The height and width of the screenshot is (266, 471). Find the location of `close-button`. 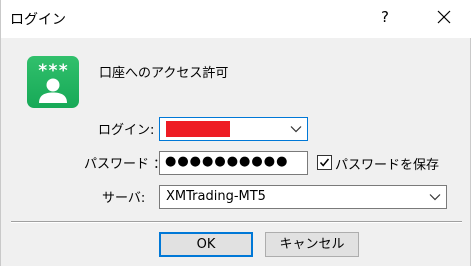

close-button is located at coordinates (444, 18).